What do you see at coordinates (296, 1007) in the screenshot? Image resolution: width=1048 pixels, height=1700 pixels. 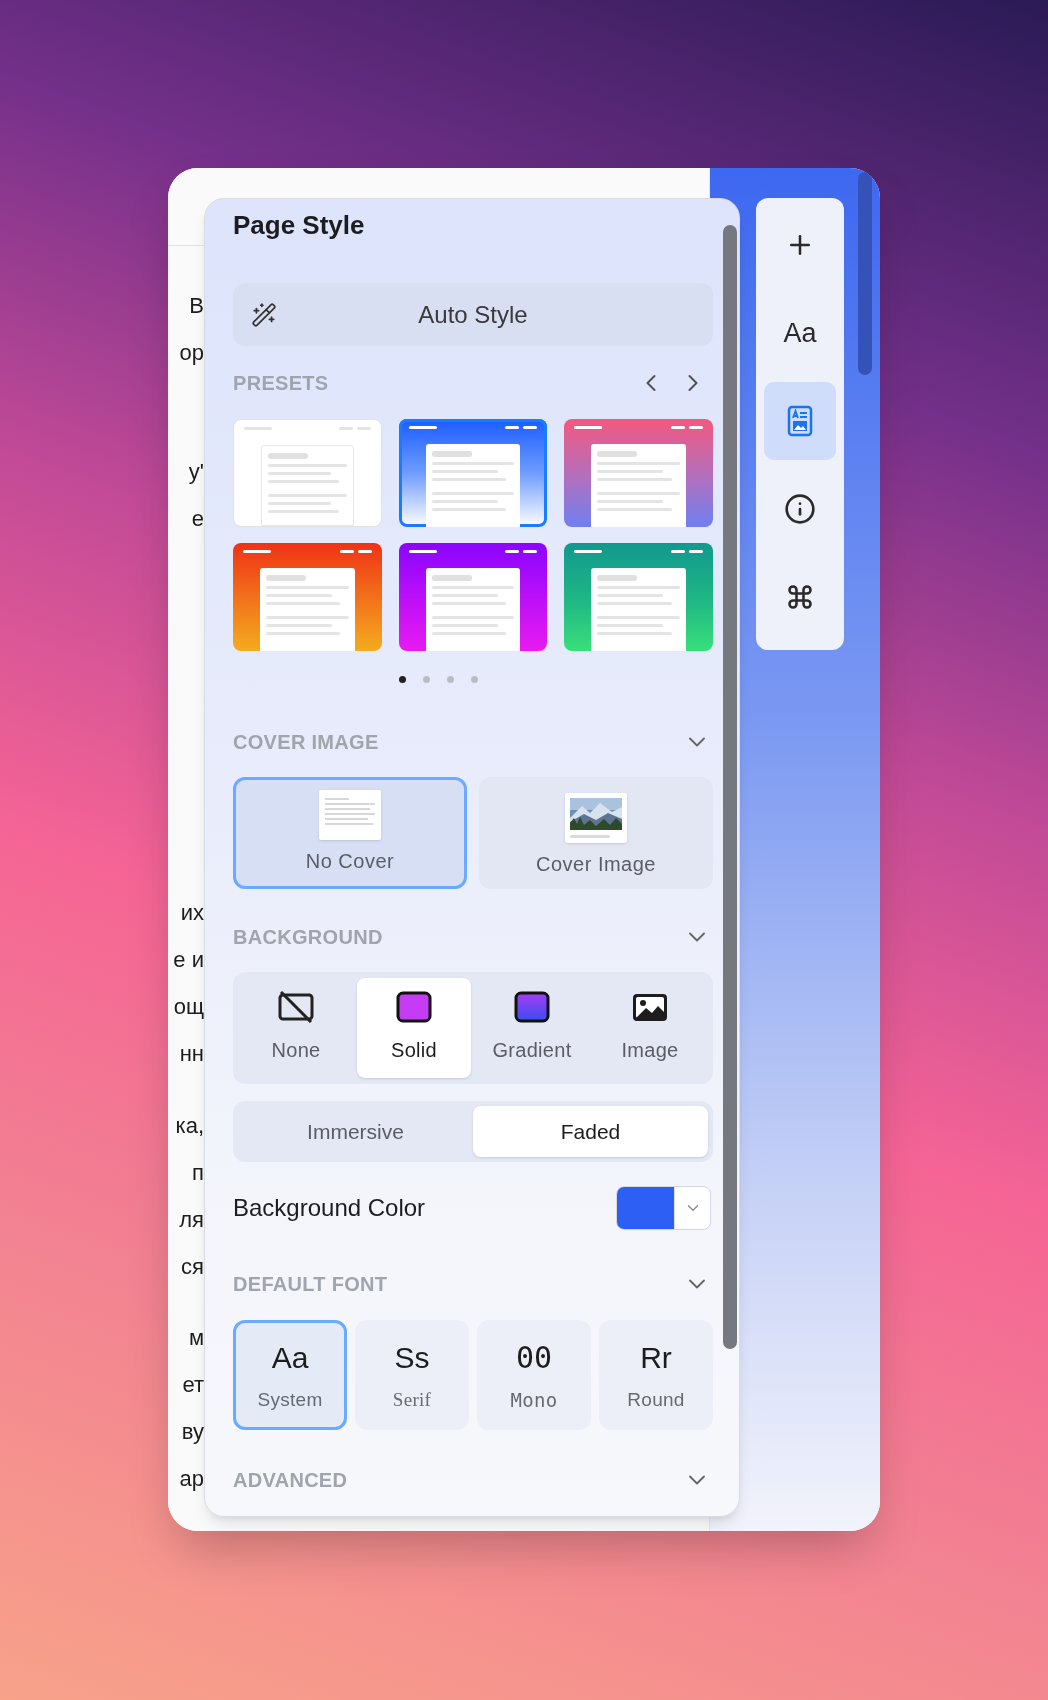 I see `crossed-square-icon` at bounding box center [296, 1007].